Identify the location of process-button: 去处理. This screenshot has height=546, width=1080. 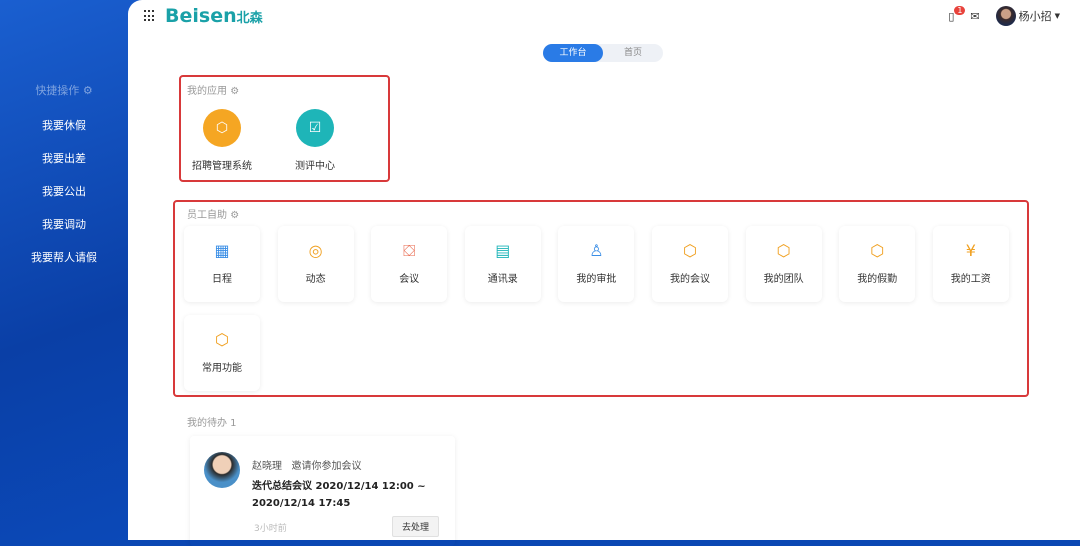
(416, 526).